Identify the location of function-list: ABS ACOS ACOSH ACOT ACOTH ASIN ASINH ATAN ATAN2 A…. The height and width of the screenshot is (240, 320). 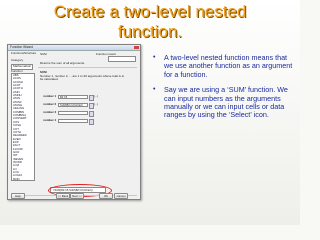
(23, 127).